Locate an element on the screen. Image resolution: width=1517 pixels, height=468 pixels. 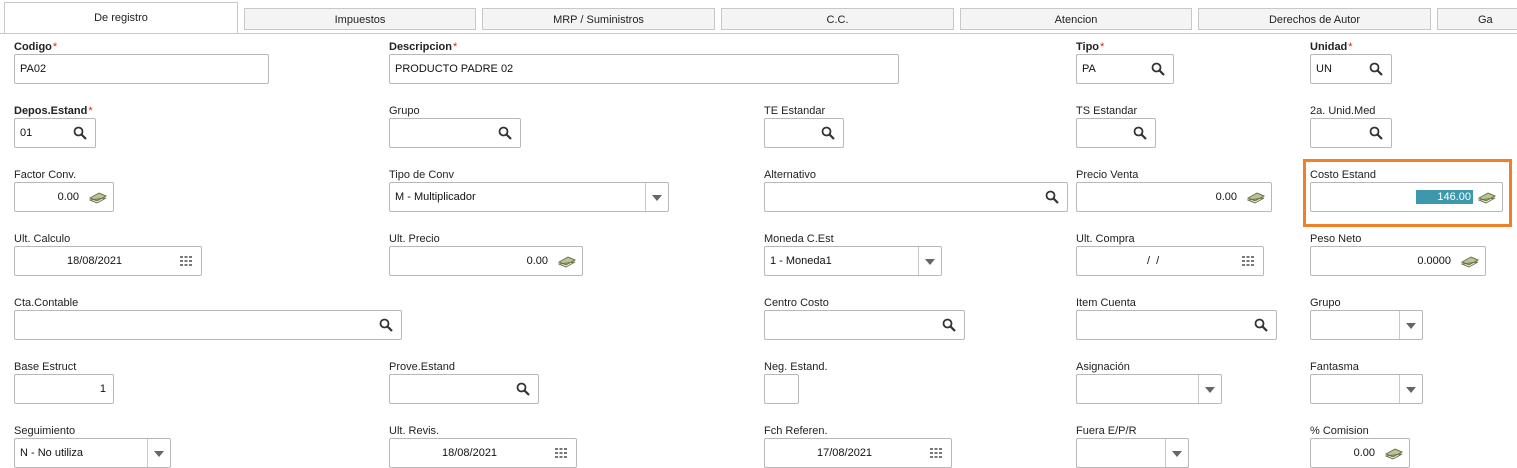
item-cuenta-field is located at coordinates (1176, 325).